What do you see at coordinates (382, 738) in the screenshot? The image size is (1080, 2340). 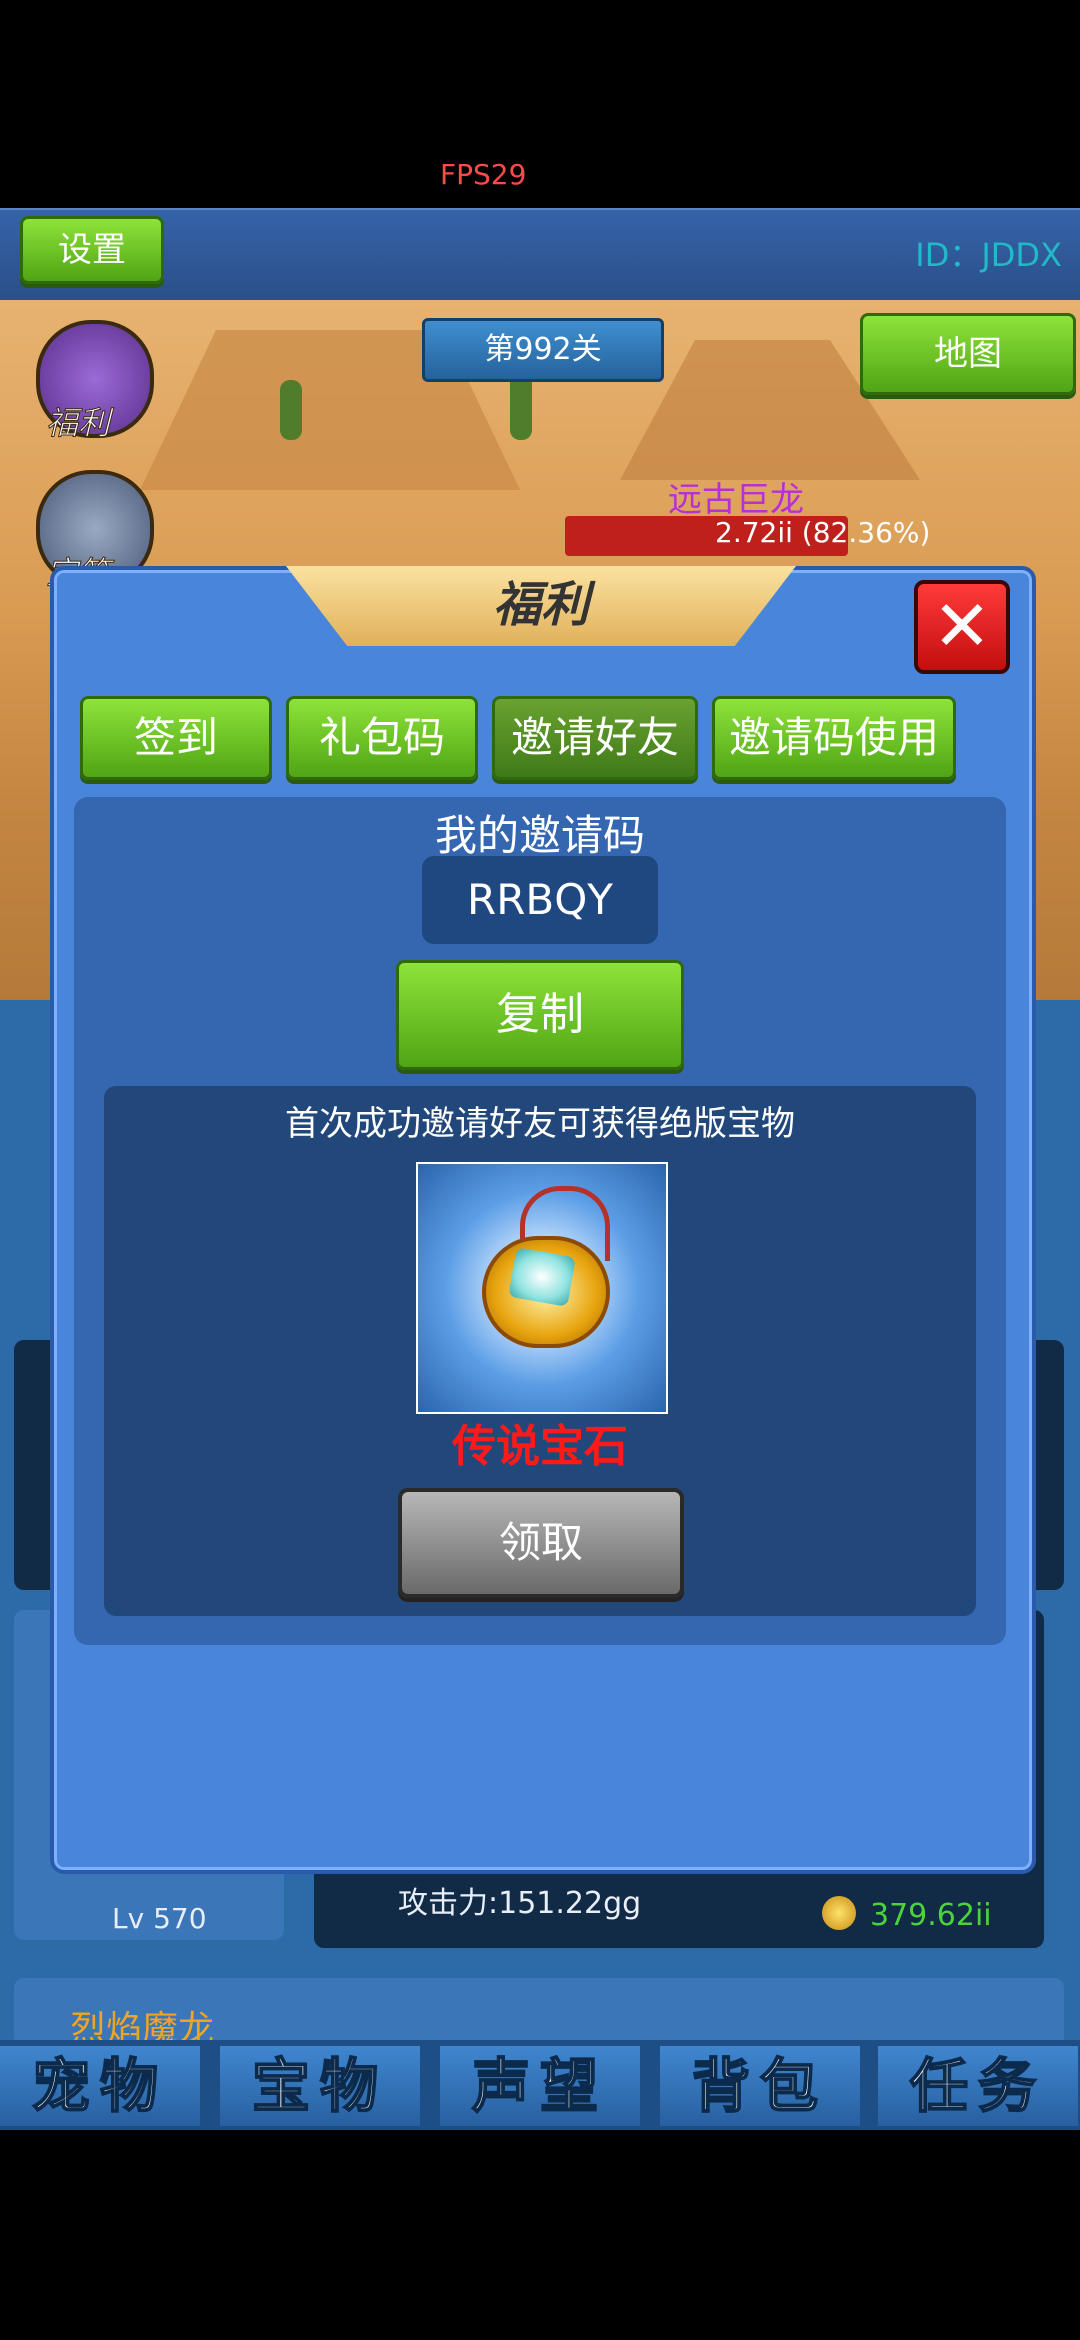 I see `tab-gift-code: 礼包码` at bounding box center [382, 738].